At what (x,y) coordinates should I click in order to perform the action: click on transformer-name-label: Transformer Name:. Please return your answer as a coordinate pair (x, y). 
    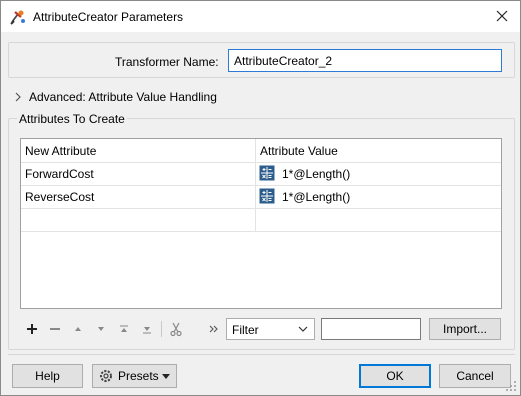
    Looking at the image, I should click on (167, 62).